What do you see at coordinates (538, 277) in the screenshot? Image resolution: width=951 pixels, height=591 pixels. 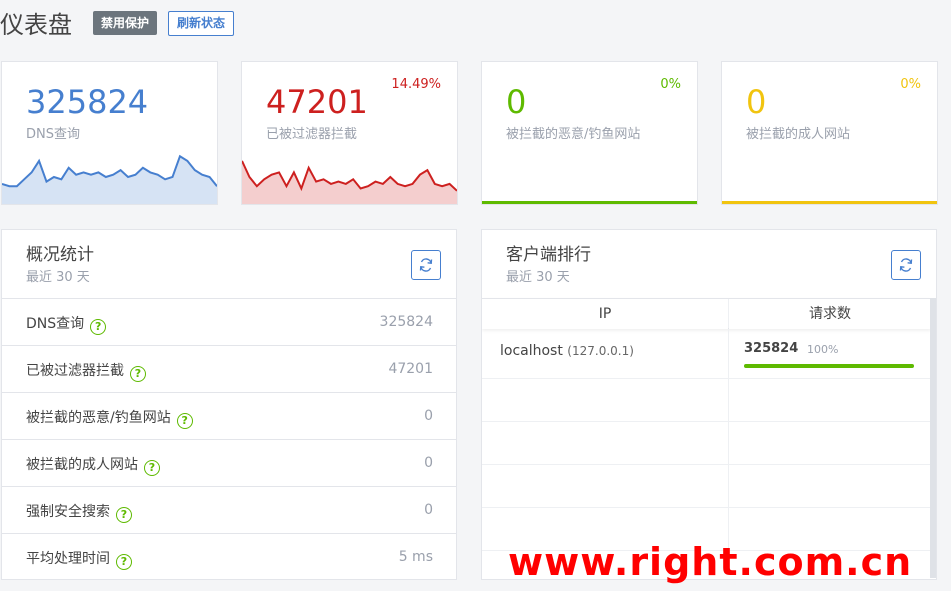 I see `clients-subtitle: 最近 30 天` at bounding box center [538, 277].